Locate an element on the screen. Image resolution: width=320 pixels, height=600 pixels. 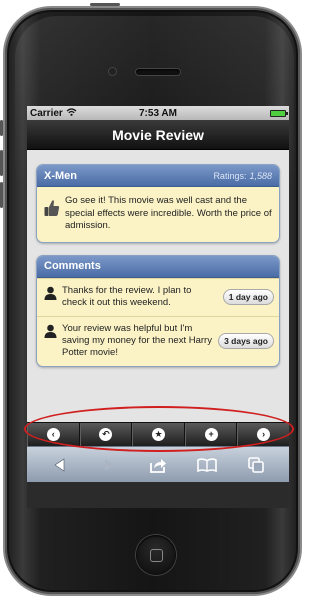
comments-header: Comments is located at coordinates (158, 266).